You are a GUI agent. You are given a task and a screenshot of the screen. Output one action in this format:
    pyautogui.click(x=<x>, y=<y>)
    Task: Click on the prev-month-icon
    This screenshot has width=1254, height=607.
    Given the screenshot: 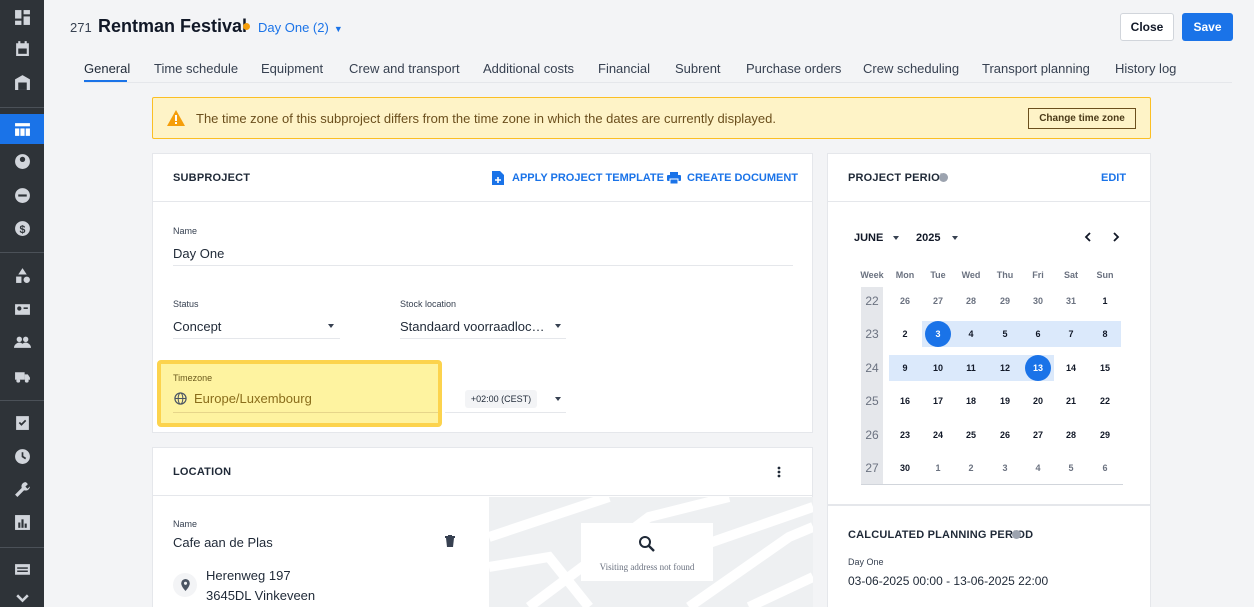 What is the action you would take?
    pyautogui.click(x=1088, y=237)
    